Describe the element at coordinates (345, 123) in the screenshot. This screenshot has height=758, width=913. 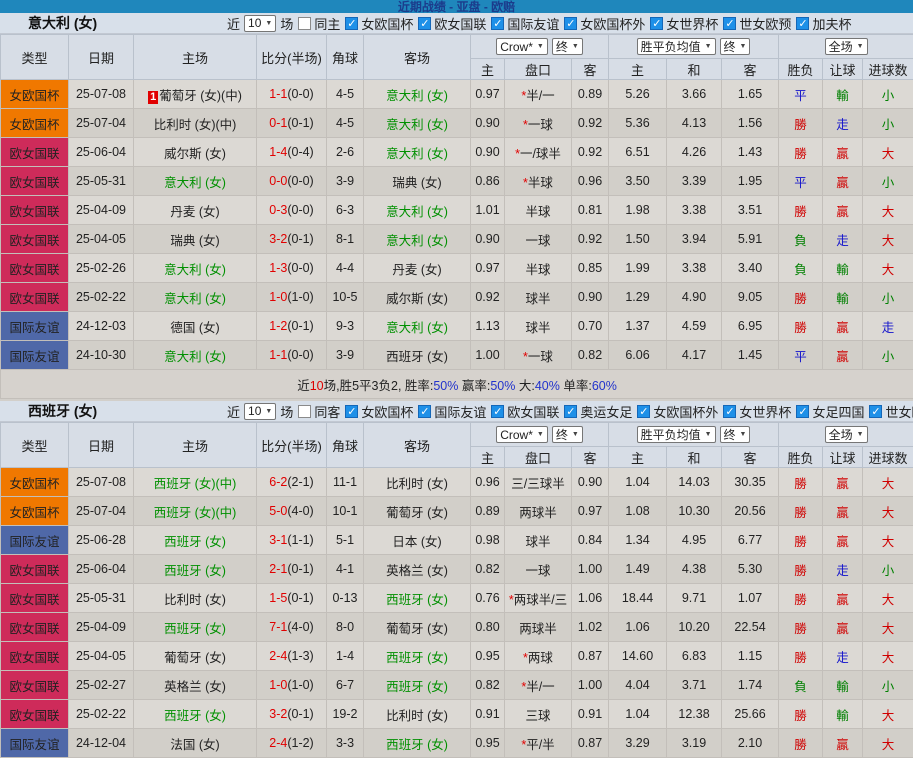
I see `corner-score: 4-5` at that location.